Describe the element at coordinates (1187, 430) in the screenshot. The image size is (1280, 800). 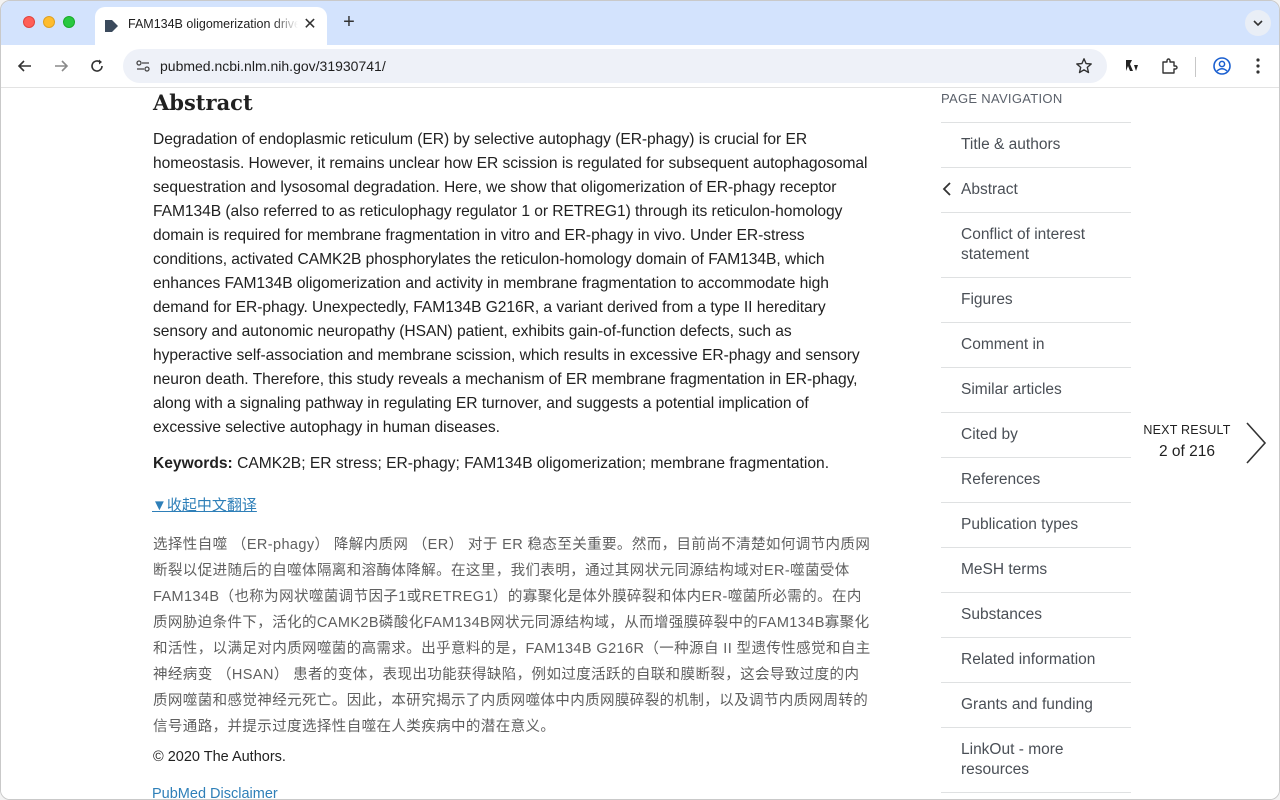
I see `next-result-label: NEXT RESULT` at that location.